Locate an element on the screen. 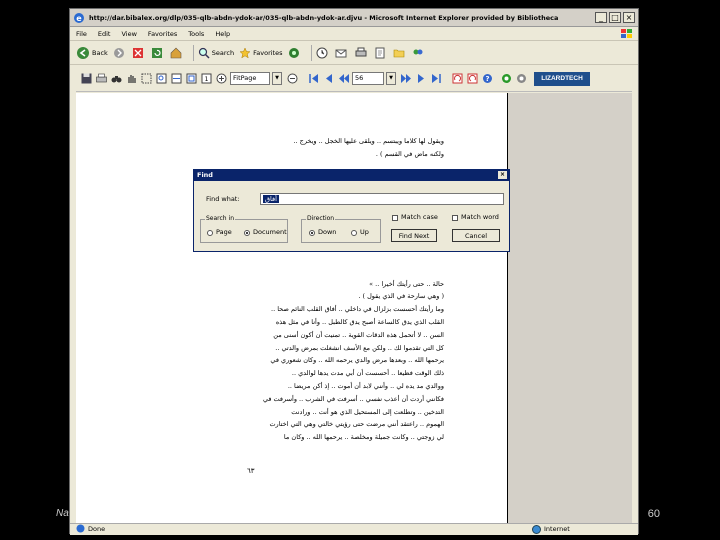 The height and width of the screenshot is (540, 720). radio-up-label: Up is located at coordinates (364, 232).